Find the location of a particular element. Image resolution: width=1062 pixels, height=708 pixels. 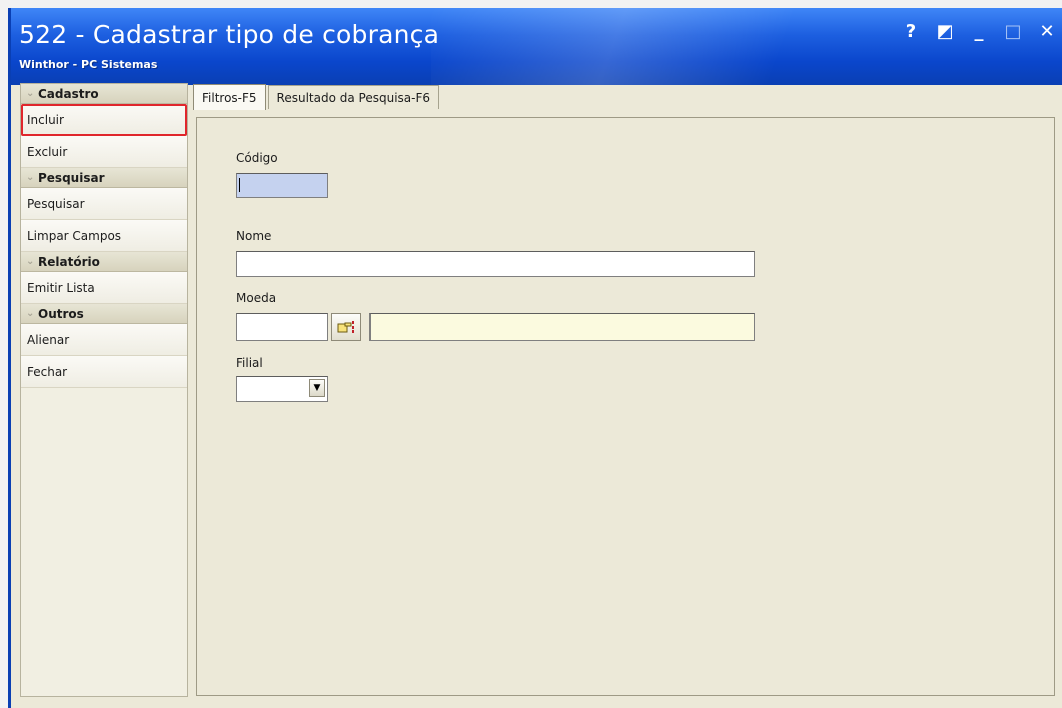

group-title: Cadastro is located at coordinates (68, 93).